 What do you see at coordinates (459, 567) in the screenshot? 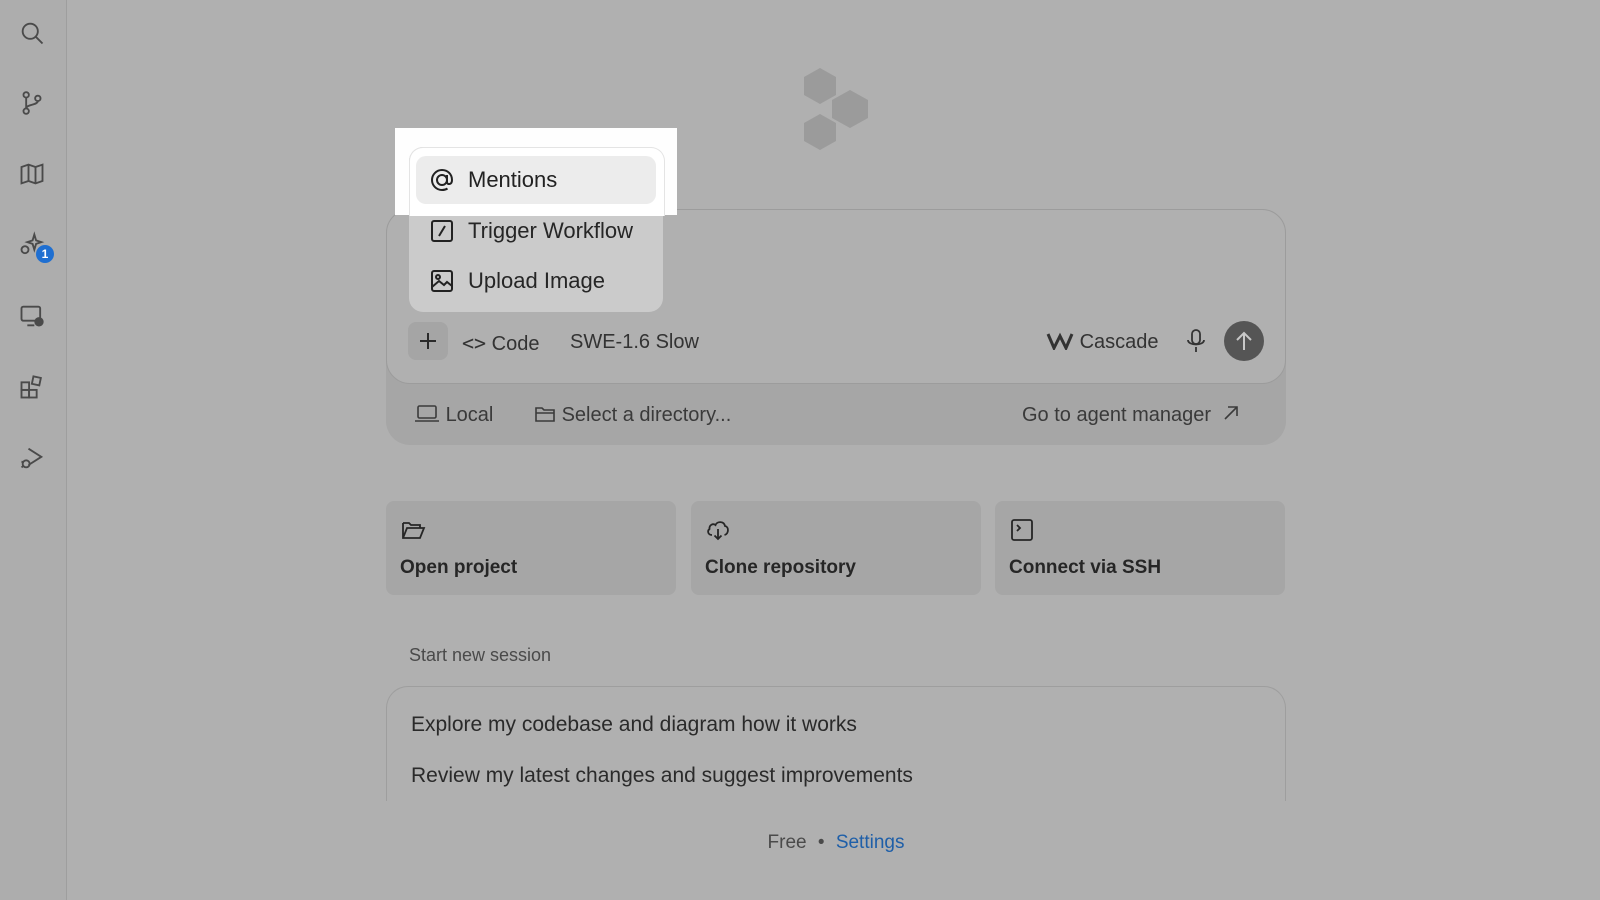
I see `card-label: Open project` at bounding box center [459, 567].